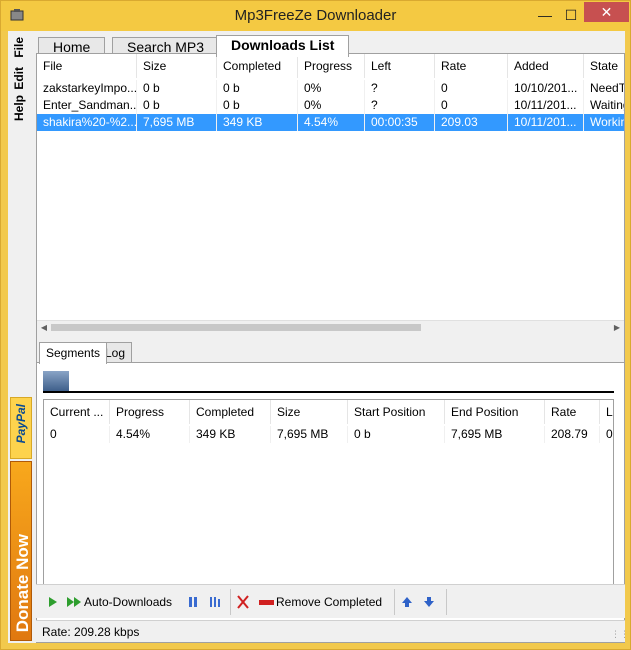 This screenshot has height=650, width=631. Describe the element at coordinates (546, 66) in the screenshot. I see `col-added: Added` at that location.